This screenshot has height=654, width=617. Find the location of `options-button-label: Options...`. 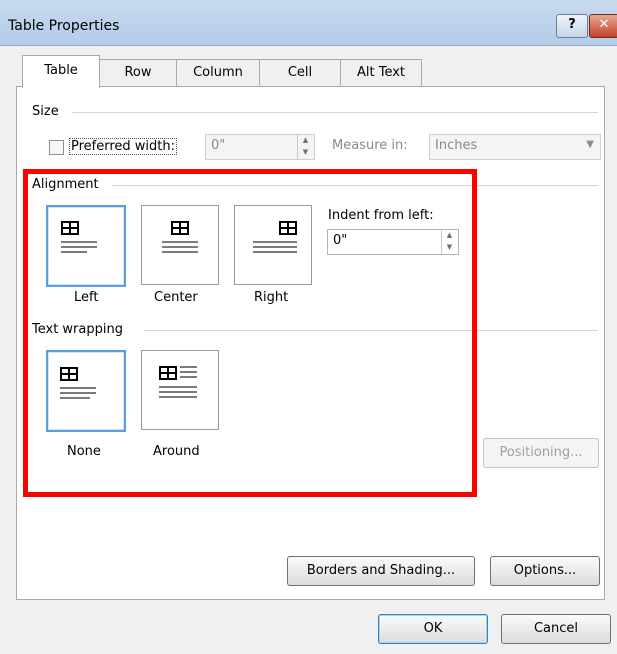

options-button-label: Options... is located at coordinates (545, 570).